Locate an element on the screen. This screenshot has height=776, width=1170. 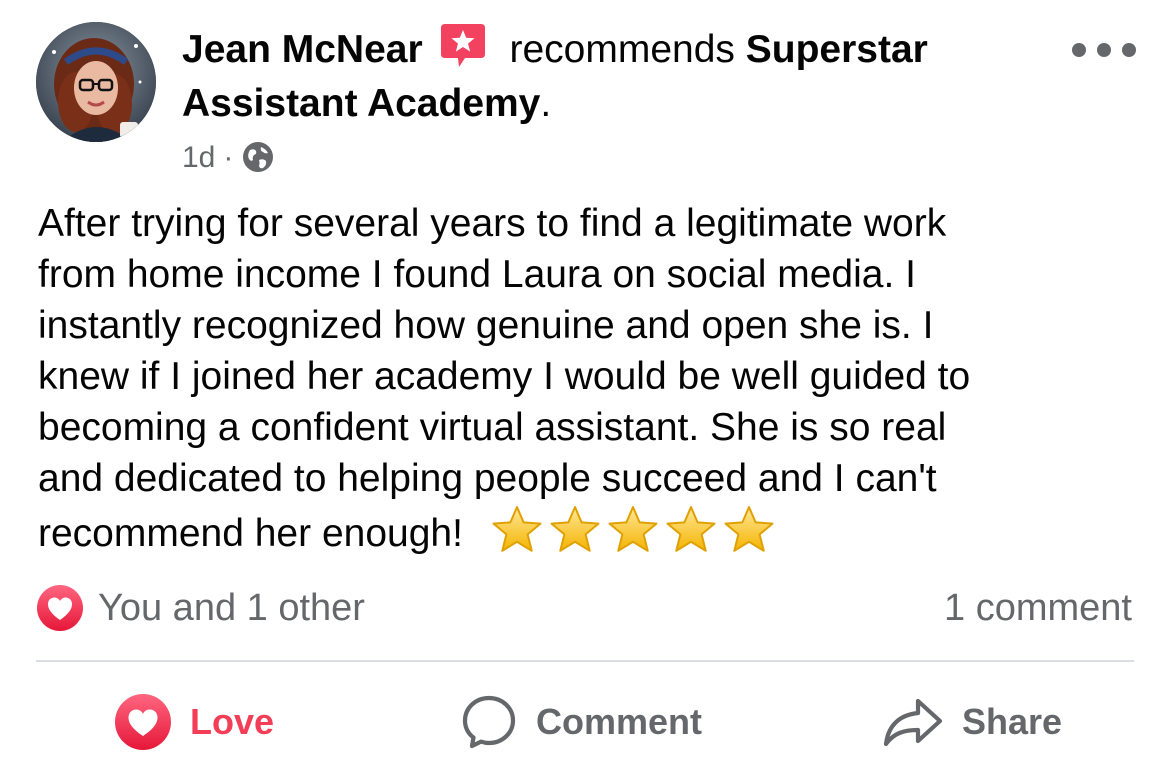
divider is located at coordinates (585, 661).